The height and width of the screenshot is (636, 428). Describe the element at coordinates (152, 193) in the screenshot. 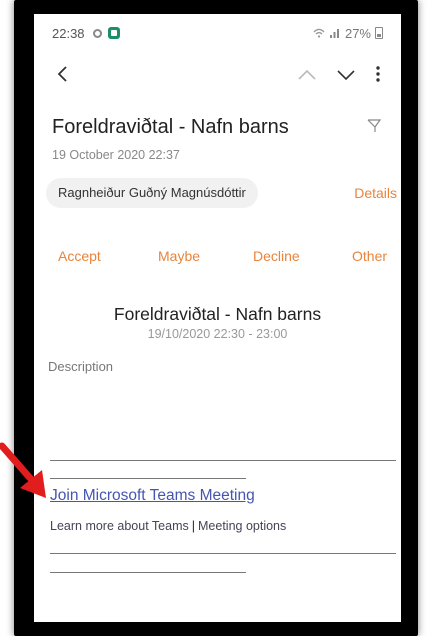

I see `sender-chip: Ragnheiður Guðný Magnúsdóttir` at that location.